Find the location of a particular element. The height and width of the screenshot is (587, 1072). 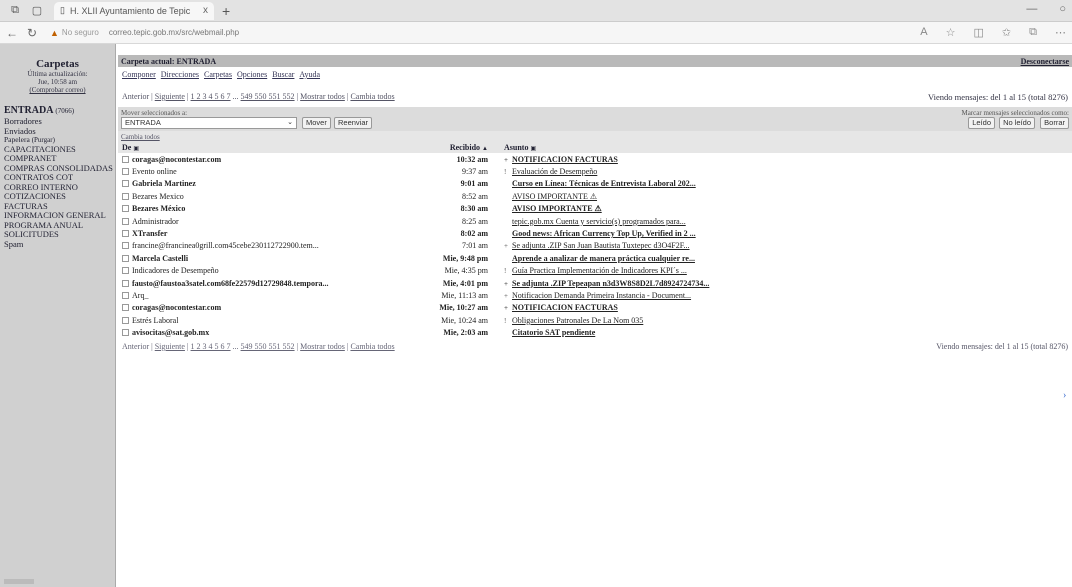

message-from: Indicadores de Desempeño is located at coordinates (263, 271).